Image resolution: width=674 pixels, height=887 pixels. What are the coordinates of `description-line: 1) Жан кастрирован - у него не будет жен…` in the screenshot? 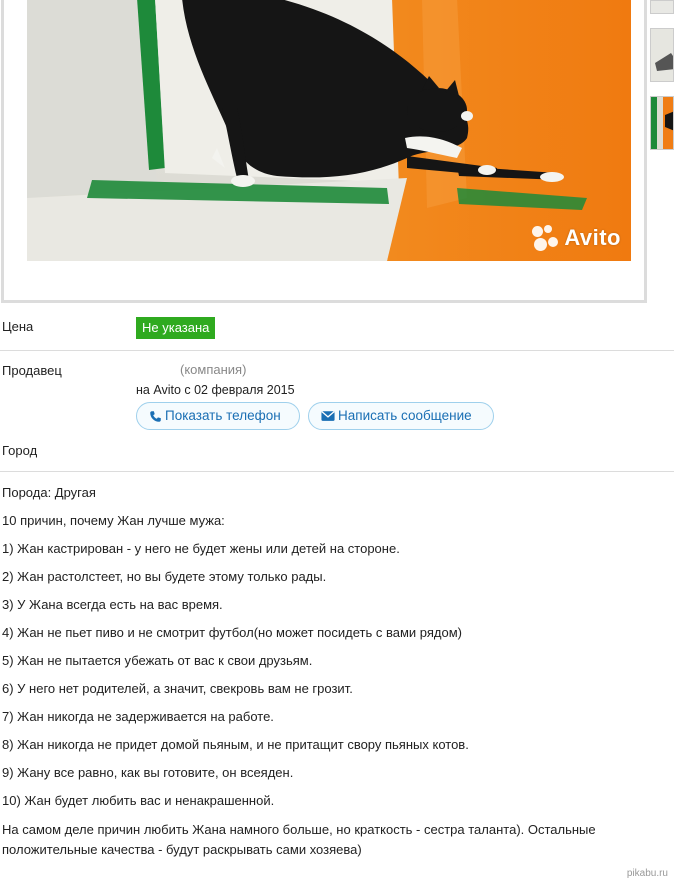 It's located at (201, 548).